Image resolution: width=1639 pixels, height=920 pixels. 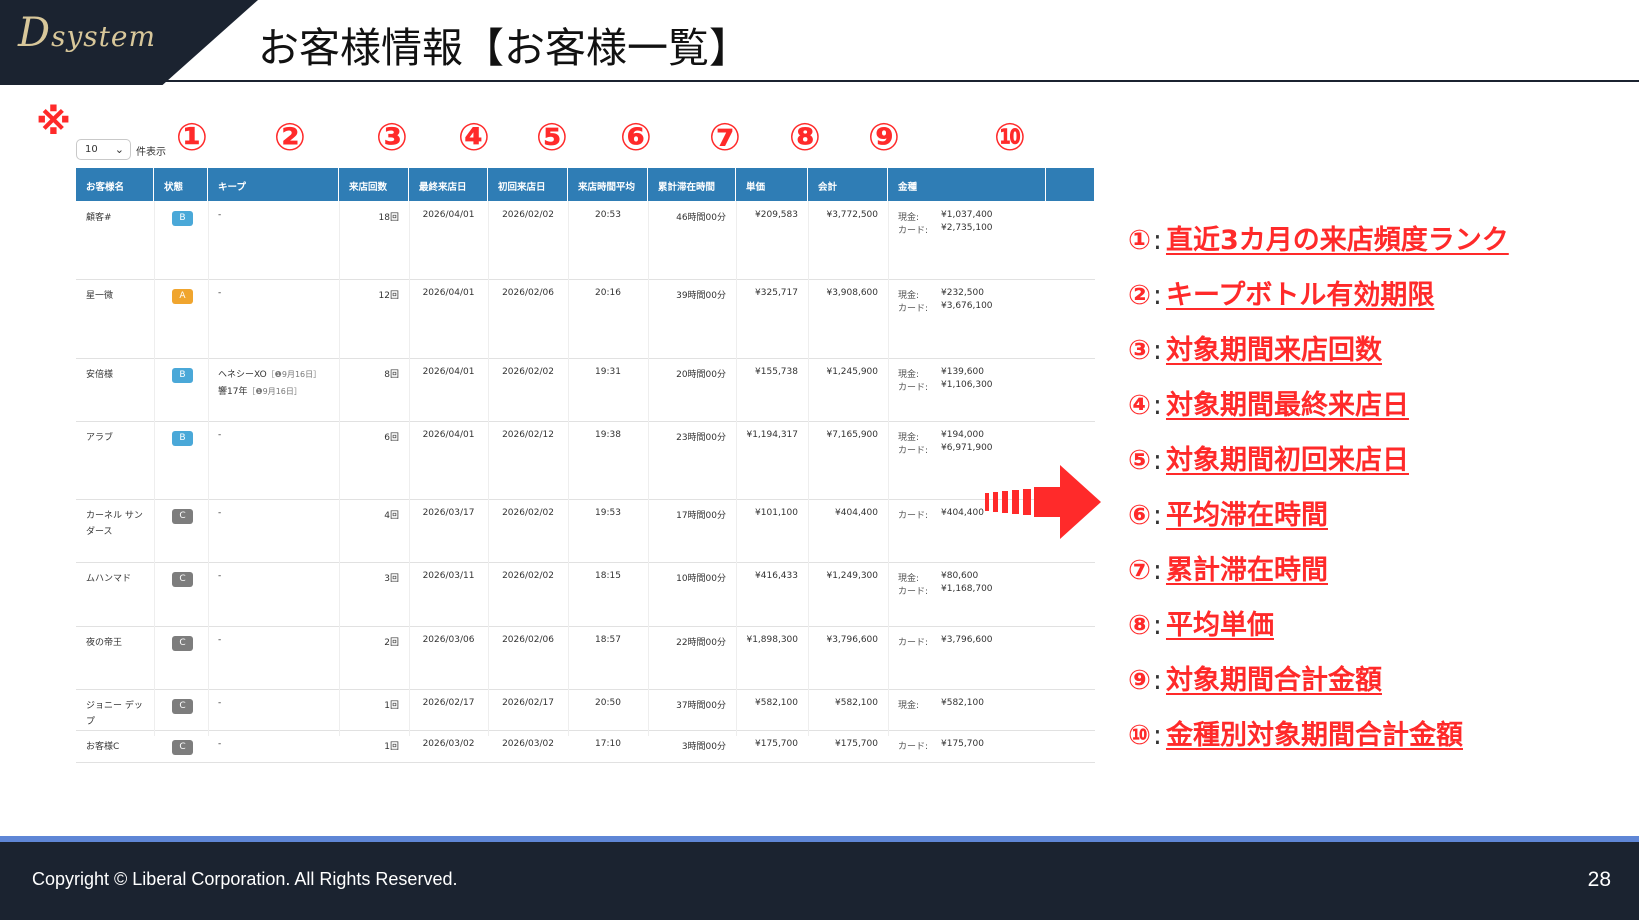 I want to click on status-cell: B, so click(x=182, y=375).